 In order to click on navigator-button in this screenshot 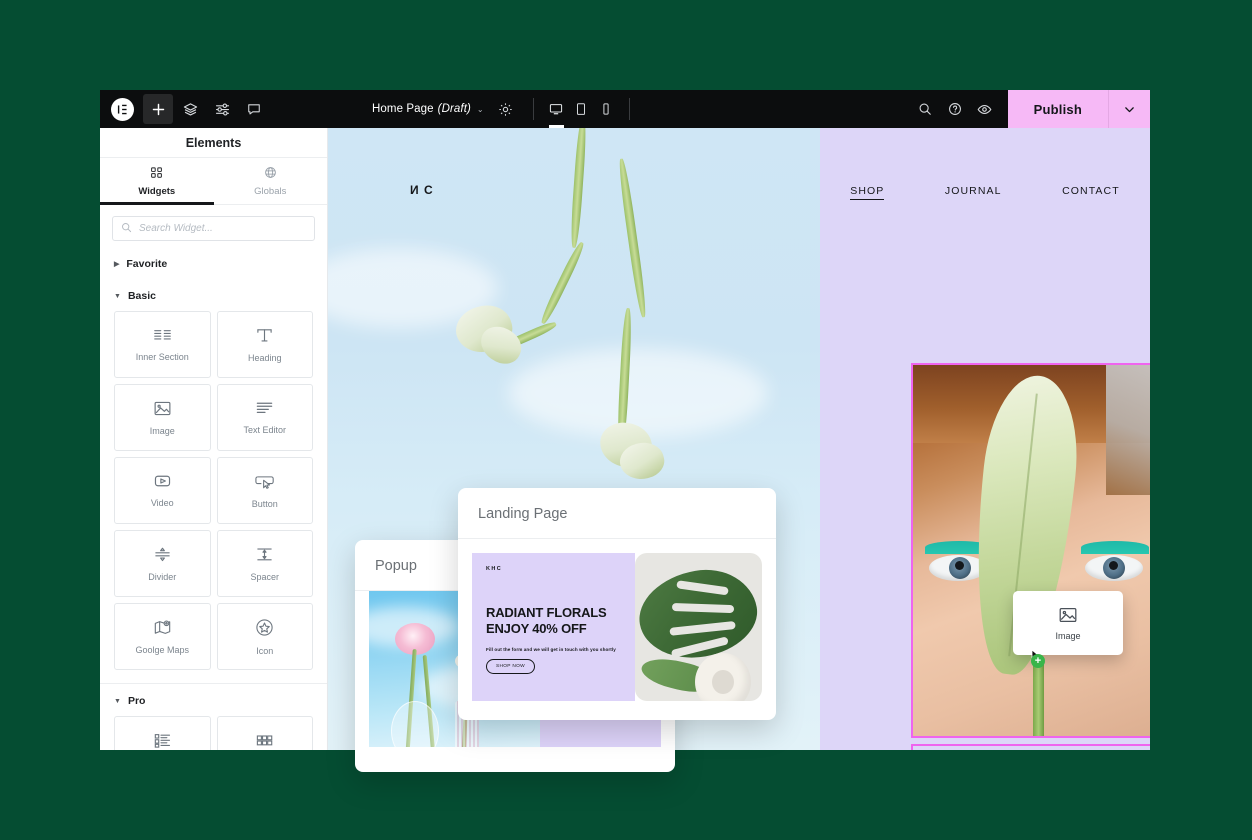, I will do `click(190, 109)`.